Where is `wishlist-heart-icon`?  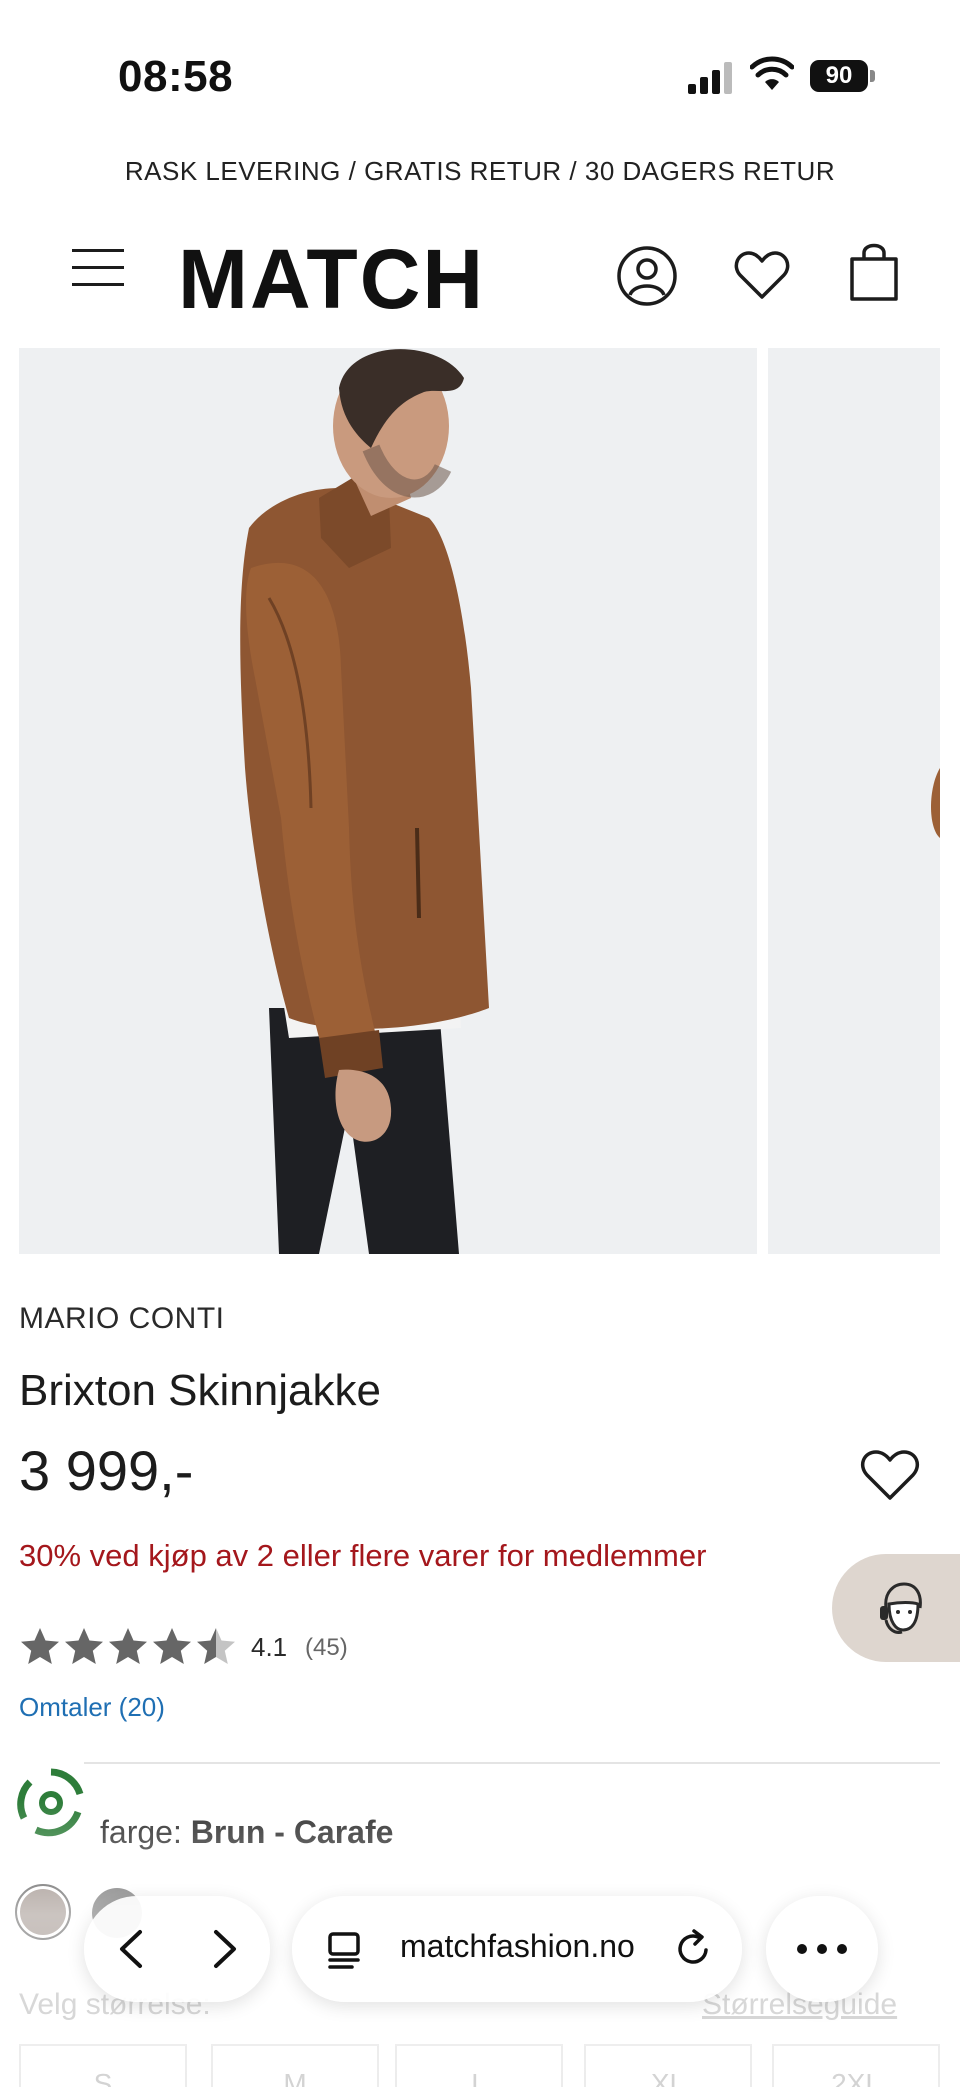 wishlist-heart-icon is located at coordinates (762, 275).